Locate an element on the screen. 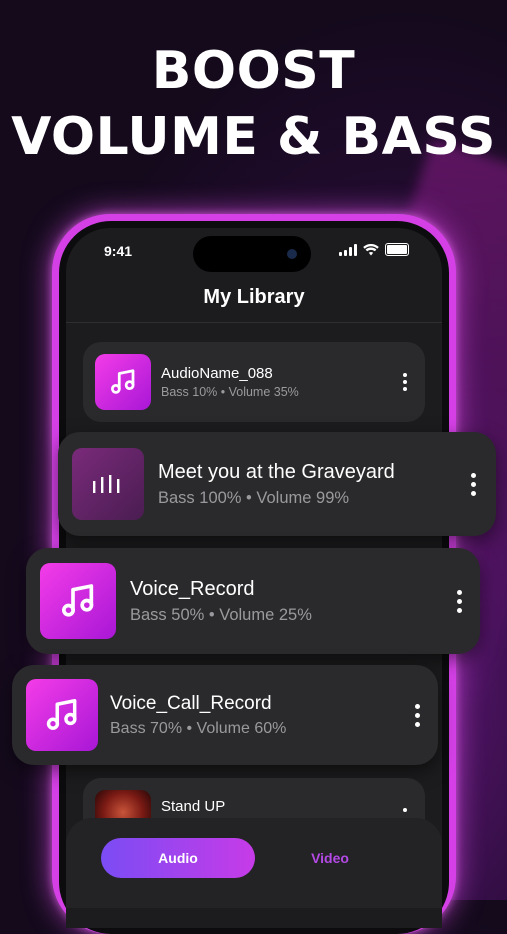 The width and height of the screenshot is (507, 934). track-name: AudioName_088 is located at coordinates (217, 373).